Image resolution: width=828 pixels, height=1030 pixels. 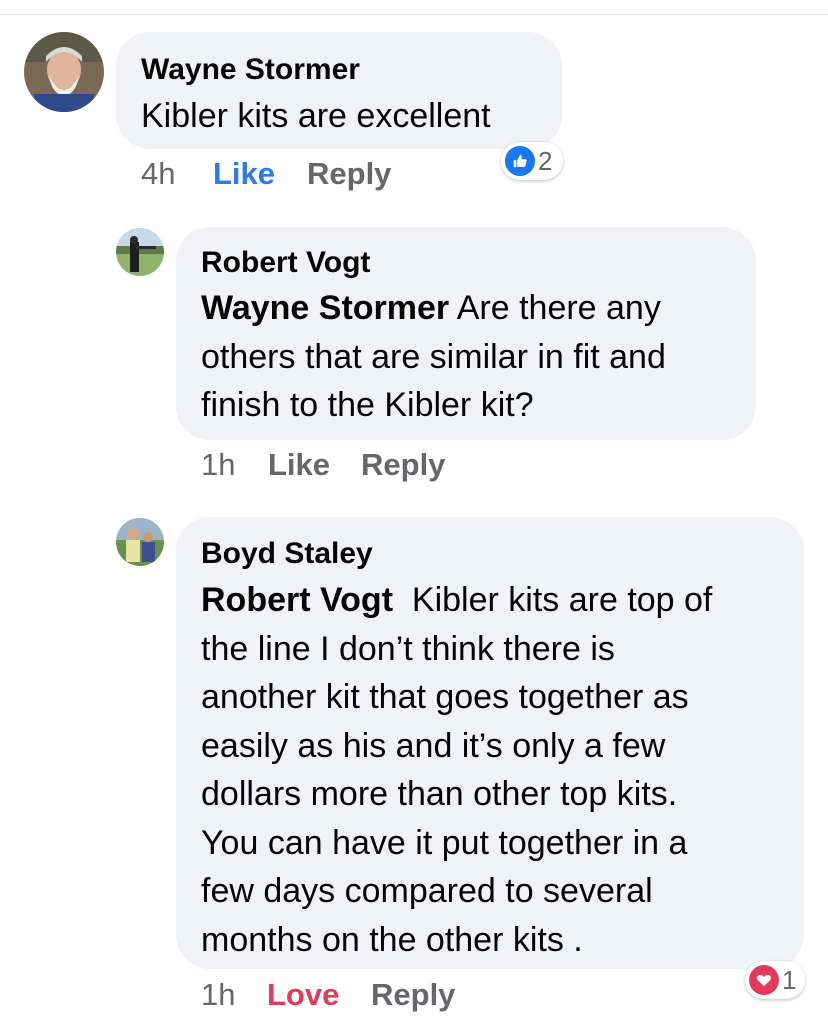 What do you see at coordinates (287, 554) in the screenshot?
I see `comment-author: Boyd Staley` at bounding box center [287, 554].